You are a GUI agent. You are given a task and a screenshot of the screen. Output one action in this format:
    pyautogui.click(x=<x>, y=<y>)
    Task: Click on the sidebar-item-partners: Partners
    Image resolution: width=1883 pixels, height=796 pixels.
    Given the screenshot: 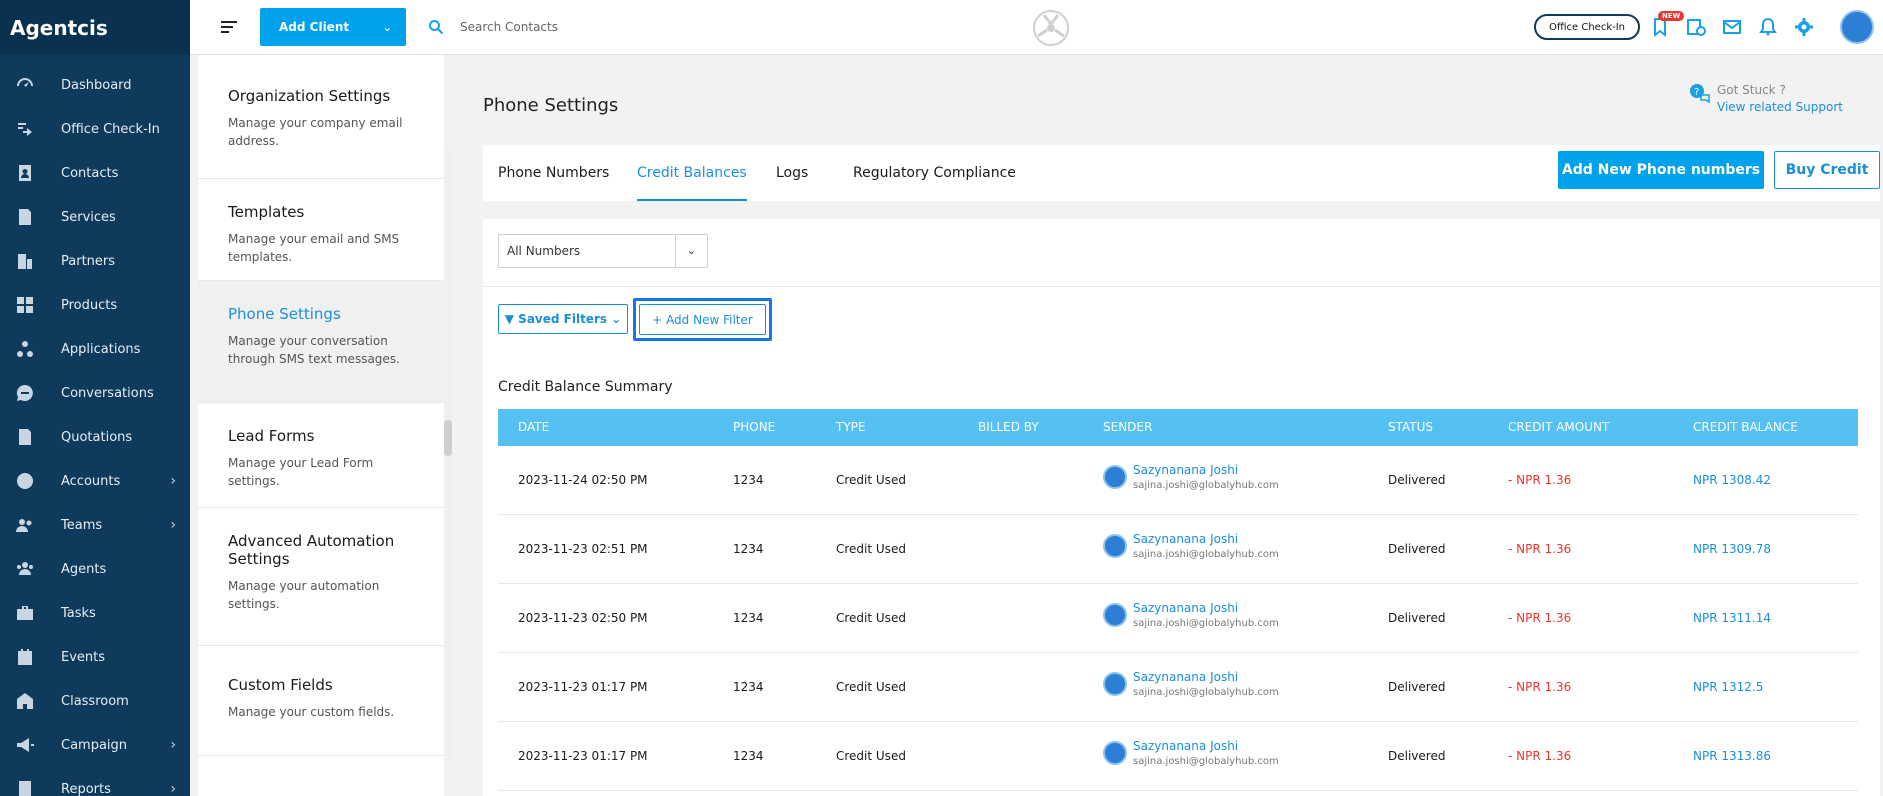 What is the action you would take?
    pyautogui.click(x=95, y=261)
    